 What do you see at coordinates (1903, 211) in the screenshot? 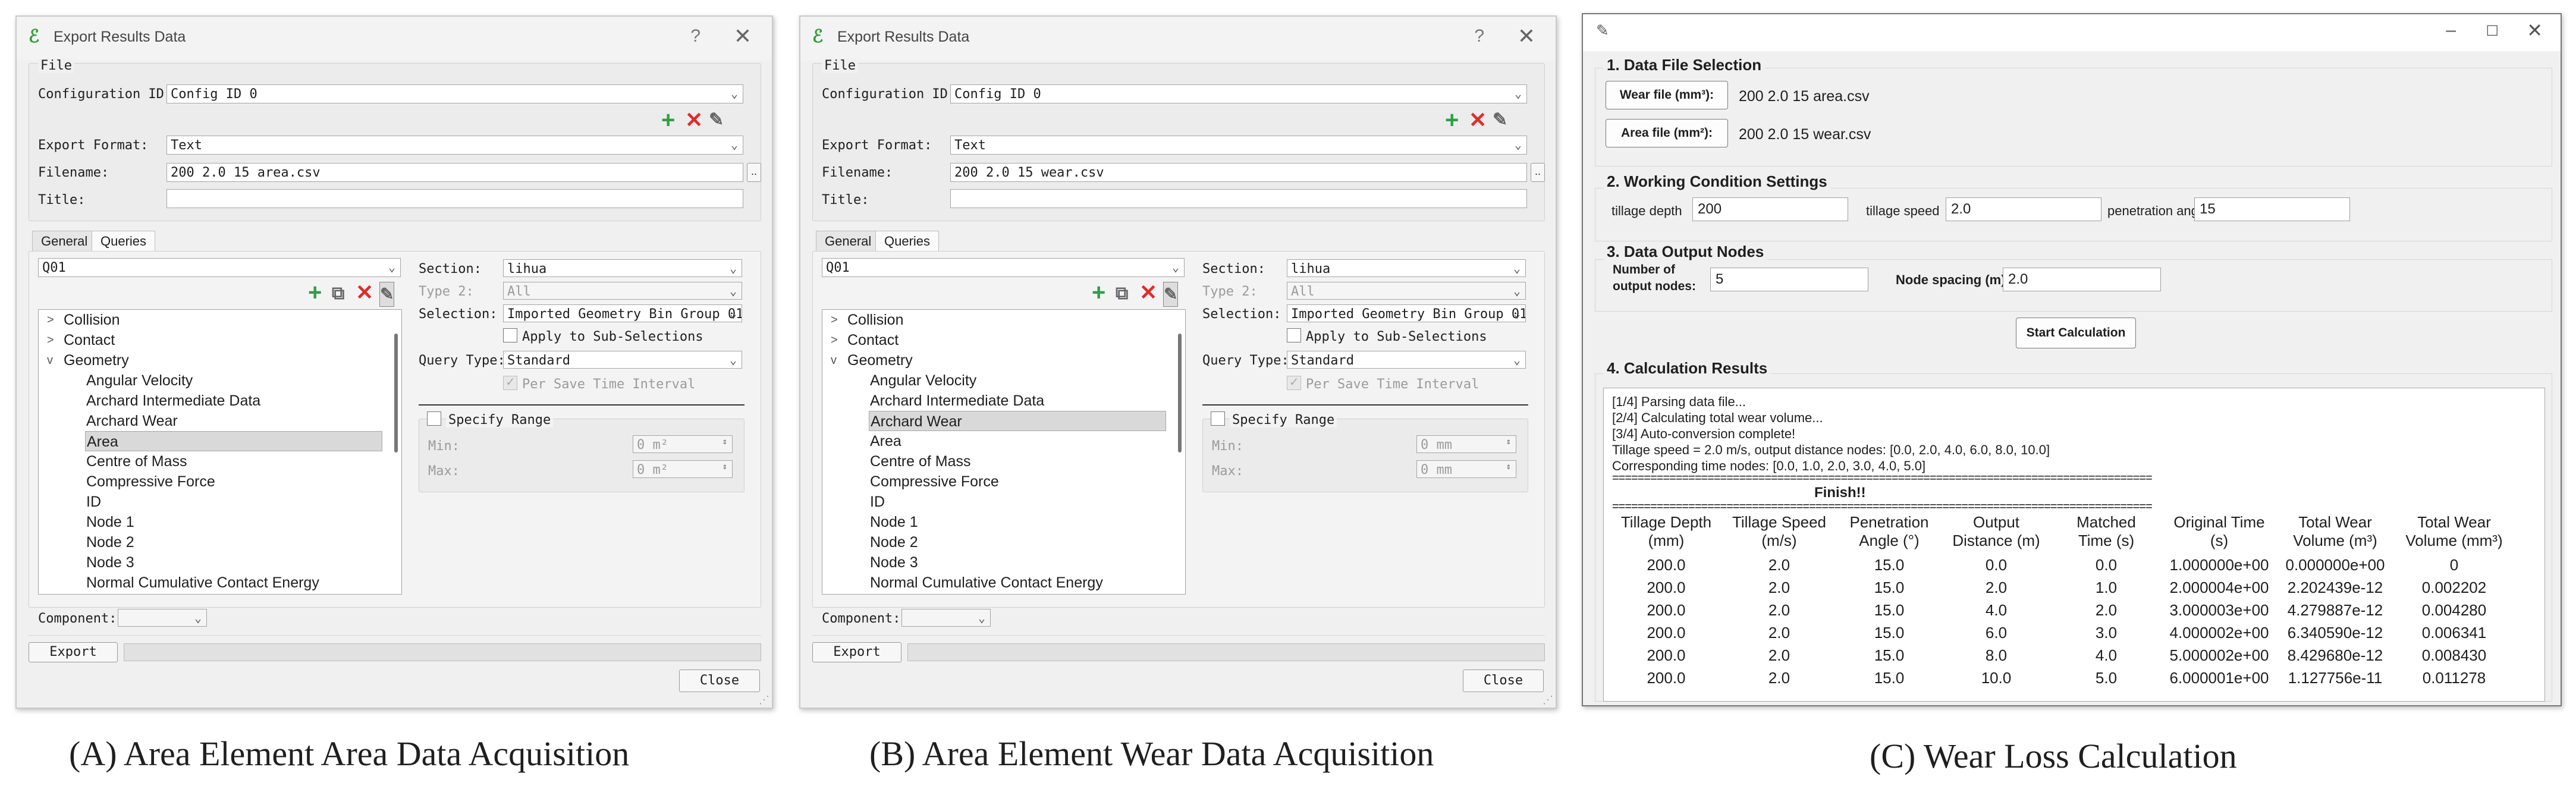
I see `speed-label: tillage speed` at bounding box center [1903, 211].